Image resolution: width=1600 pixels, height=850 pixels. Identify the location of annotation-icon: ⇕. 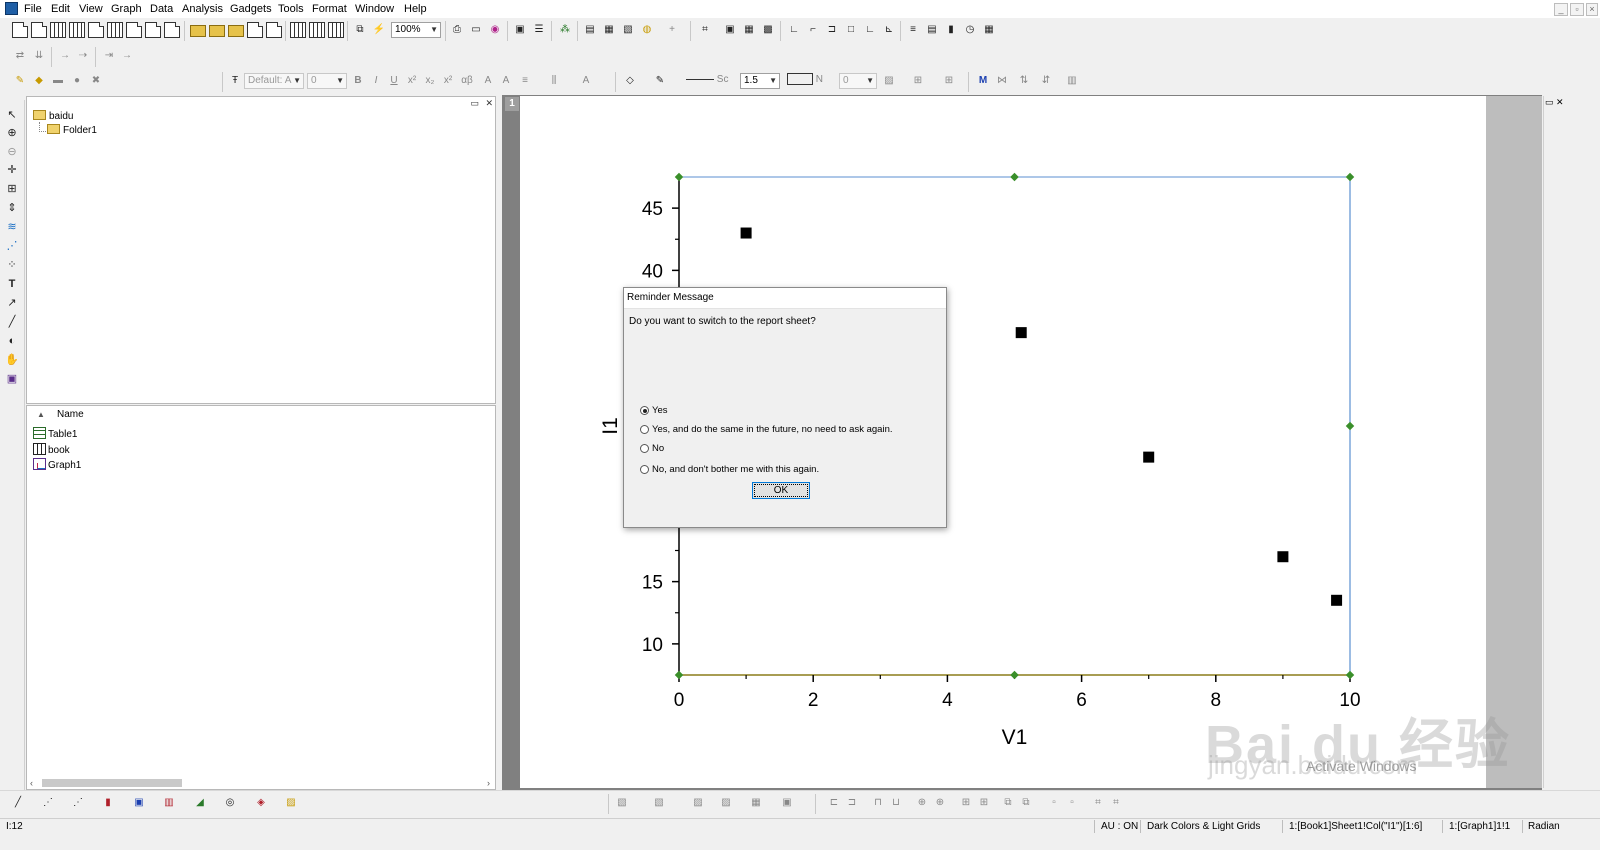
(12, 208).